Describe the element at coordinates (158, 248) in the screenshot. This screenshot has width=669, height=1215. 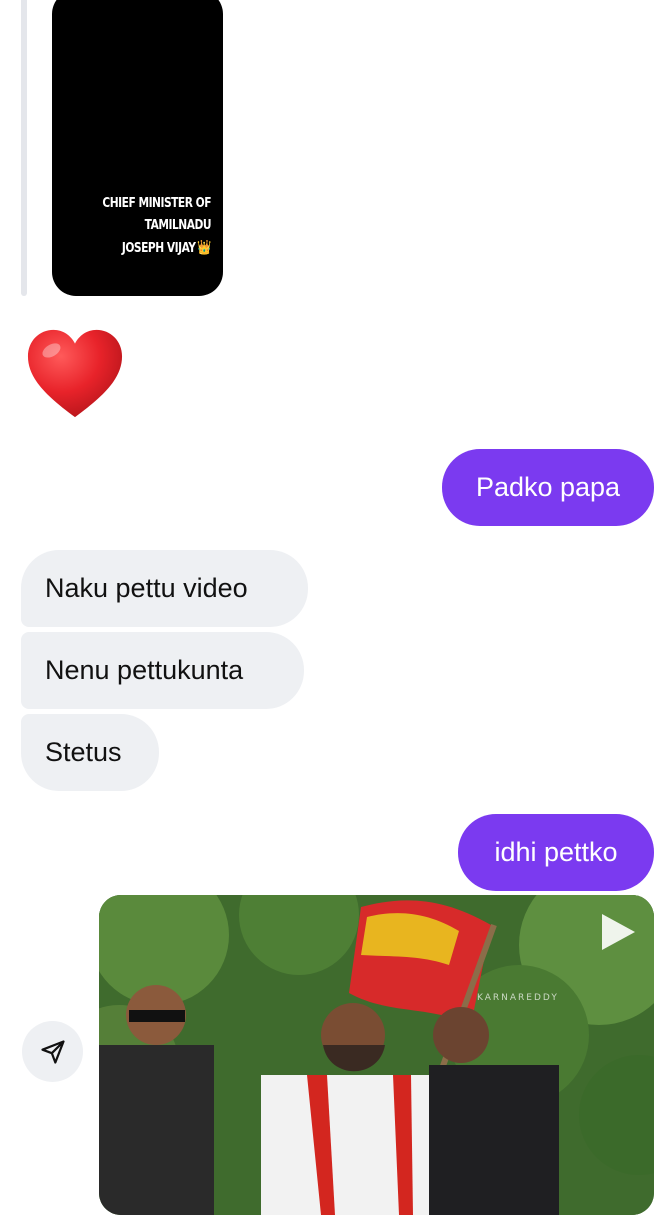
I see `story-caption-line-3: JOSEPH VIJAY` at that location.